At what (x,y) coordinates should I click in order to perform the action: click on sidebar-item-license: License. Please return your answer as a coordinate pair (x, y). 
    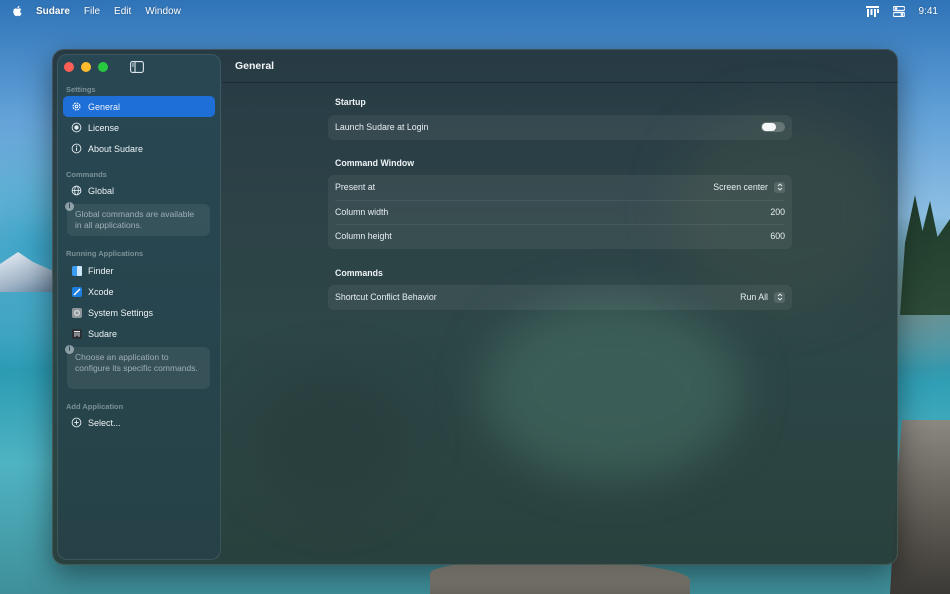
    Looking at the image, I should click on (139, 127).